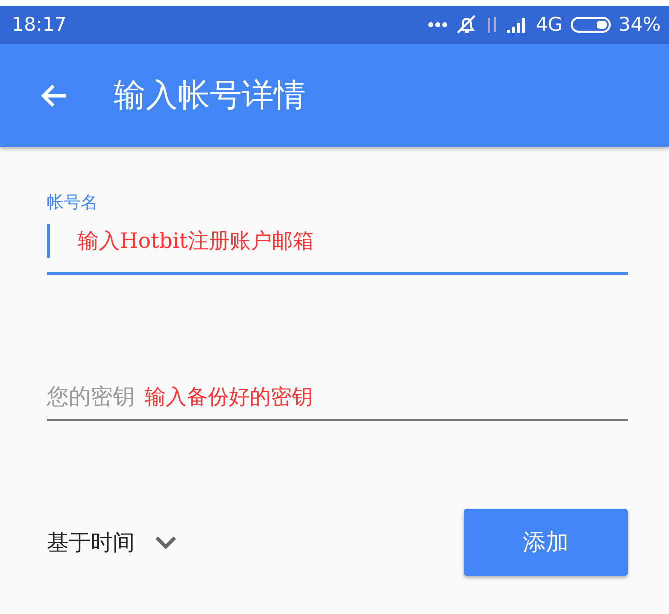 Image resolution: width=669 pixels, height=614 pixels. Describe the element at coordinates (91, 398) in the screenshot. I see `field-placeholder: 您的密钥` at that location.